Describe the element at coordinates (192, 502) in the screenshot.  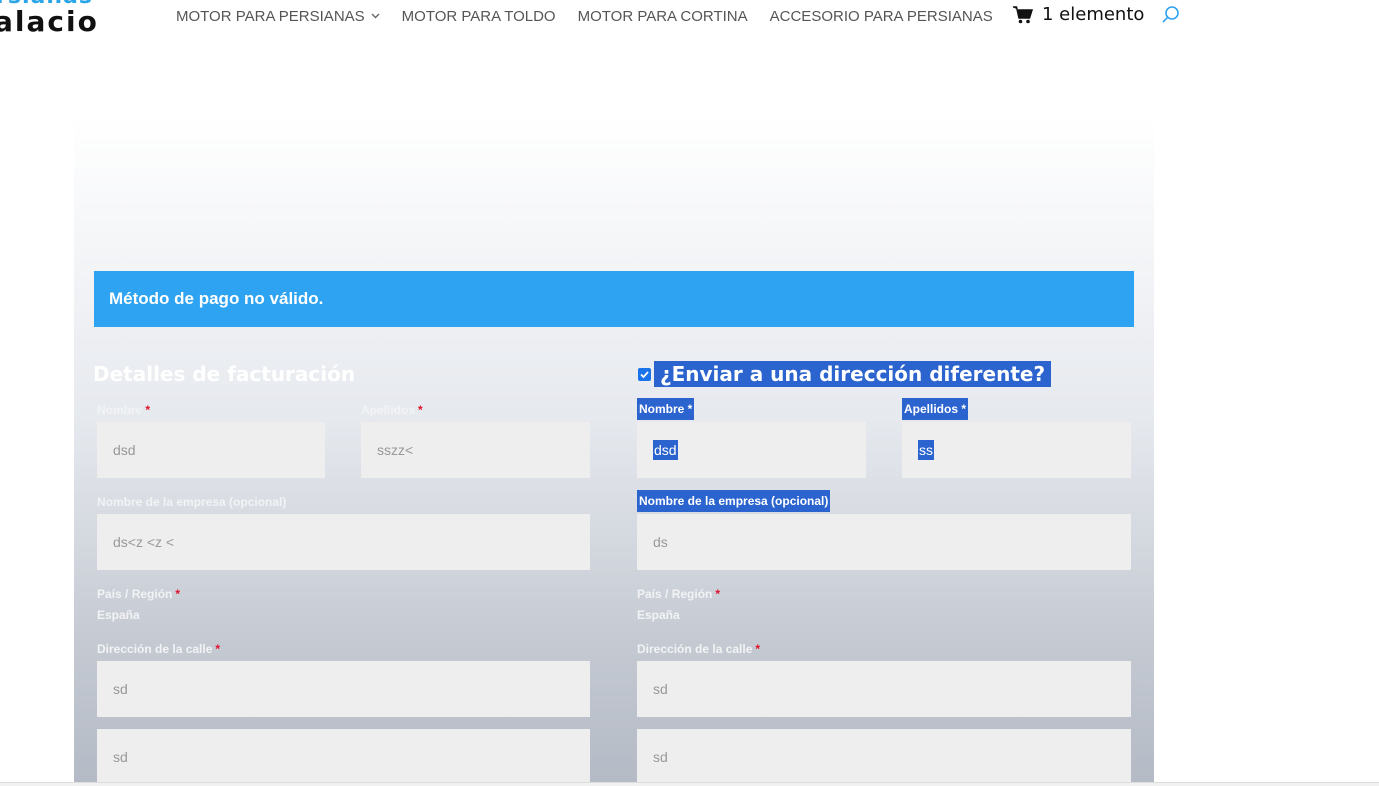
I see `billing-company-label: Nombre de la empresa (opcional)` at that location.